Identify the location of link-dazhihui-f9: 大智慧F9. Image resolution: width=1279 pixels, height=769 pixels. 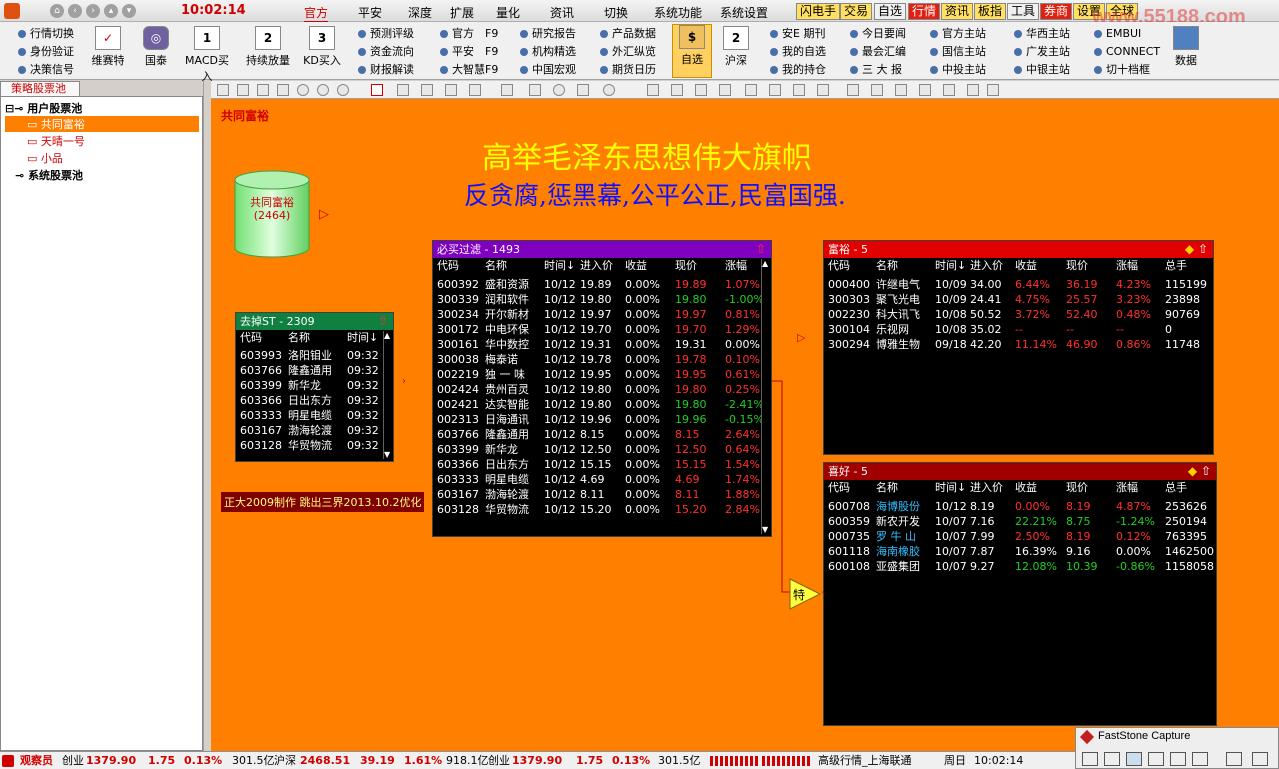
(469, 70).